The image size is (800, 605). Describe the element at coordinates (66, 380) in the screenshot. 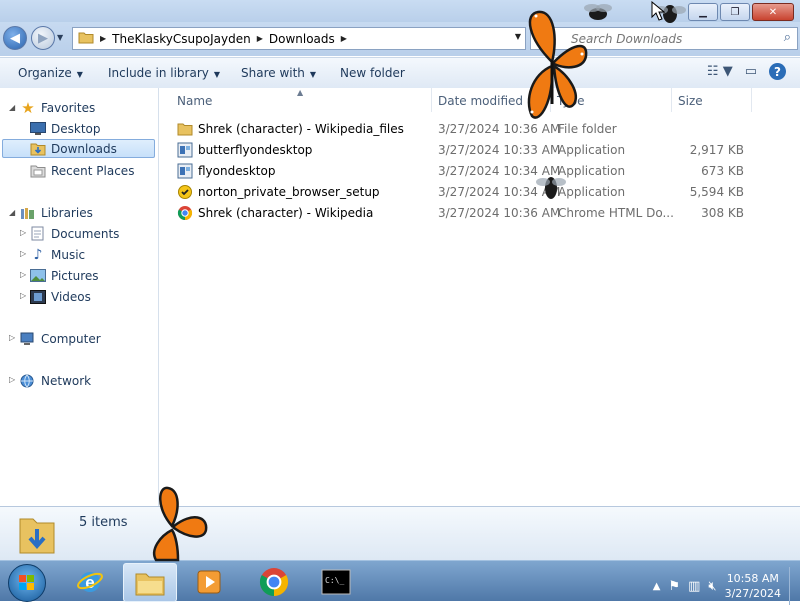

I see `nav-label: Network` at that location.